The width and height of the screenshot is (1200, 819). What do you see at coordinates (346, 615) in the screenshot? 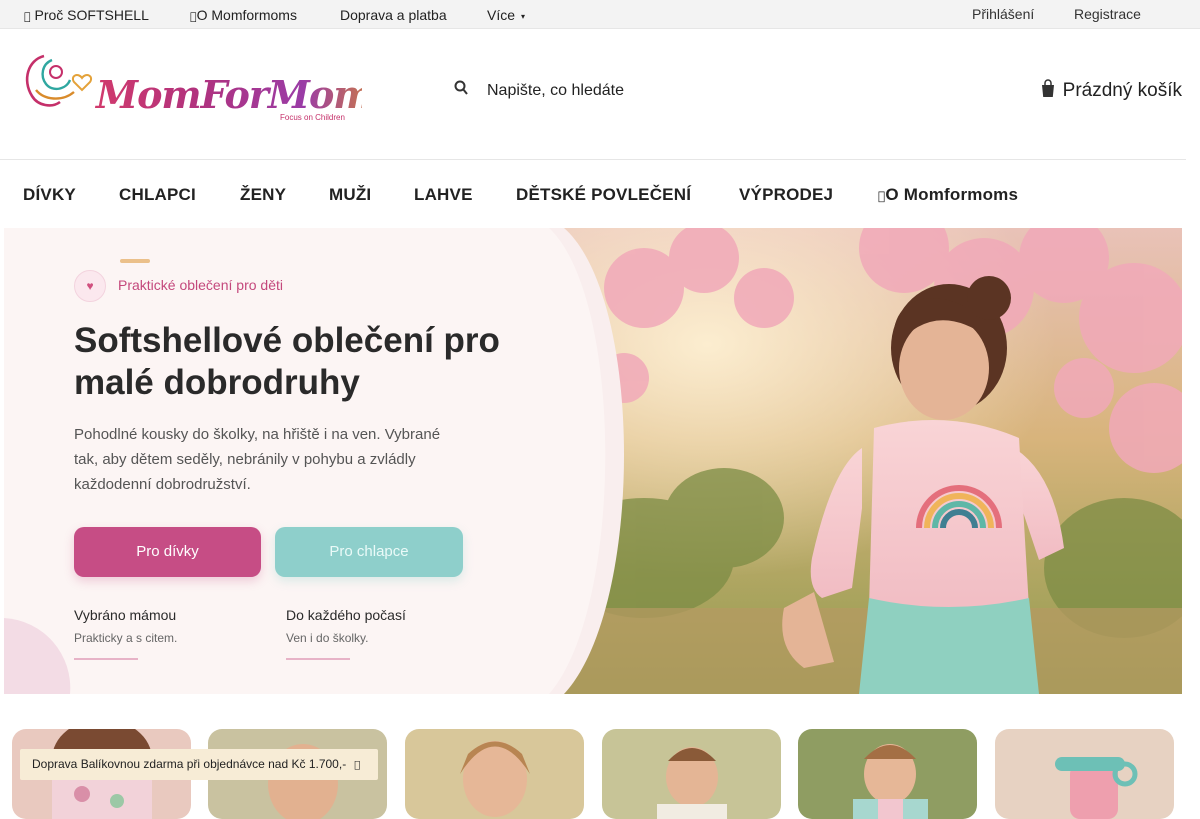
I see `feature-title: Do každého počasí` at bounding box center [346, 615].